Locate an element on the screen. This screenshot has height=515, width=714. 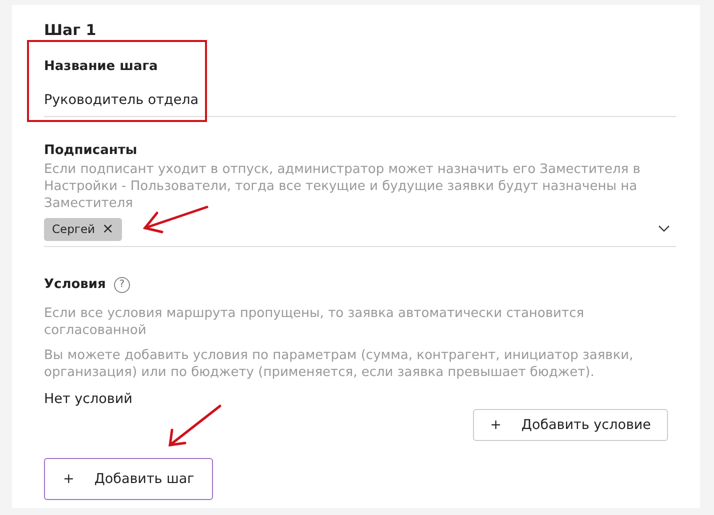
hint-text: Если подписант уходит в отпуск, администратор может назначить его Заместителя в Настройки - Пользователи, тогда все текущие и будущие заявки будут назначены на Заместителя is located at coordinates (343, 186).